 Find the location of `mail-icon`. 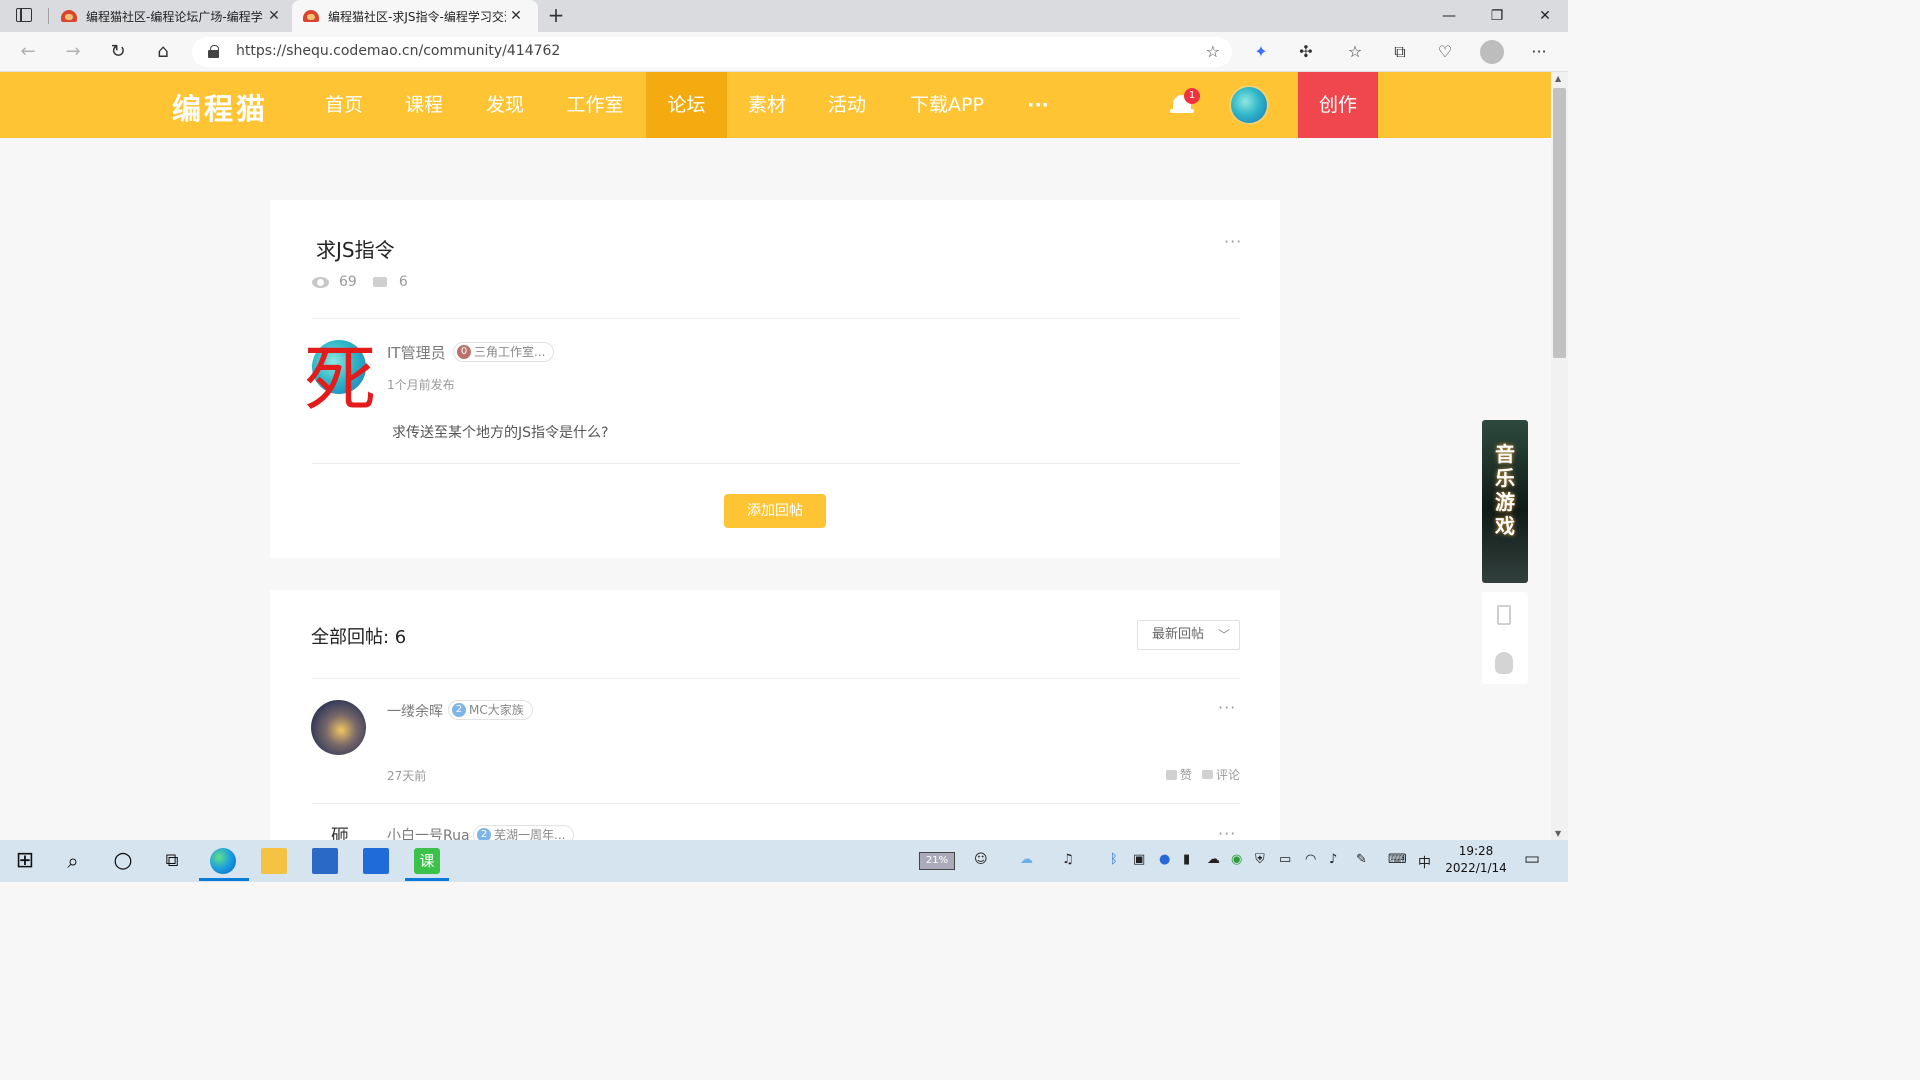

mail-icon is located at coordinates (376, 861).